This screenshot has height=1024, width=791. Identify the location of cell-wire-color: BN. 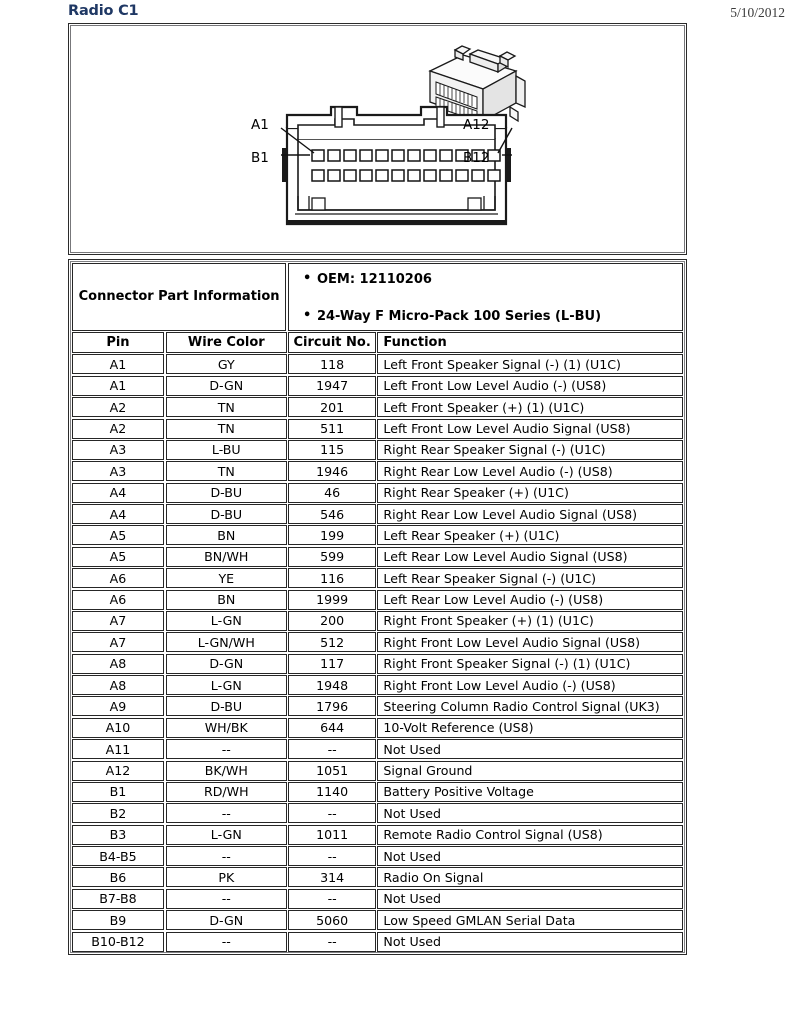
(226, 599).